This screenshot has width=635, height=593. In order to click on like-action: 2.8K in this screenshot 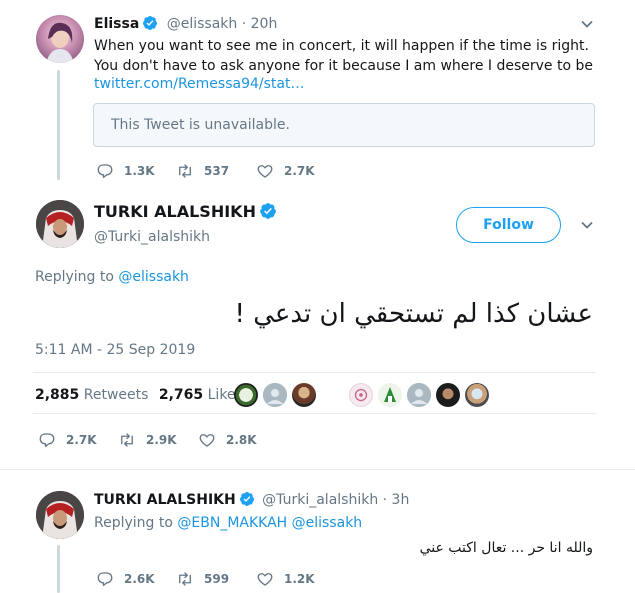, I will do `click(227, 440)`.